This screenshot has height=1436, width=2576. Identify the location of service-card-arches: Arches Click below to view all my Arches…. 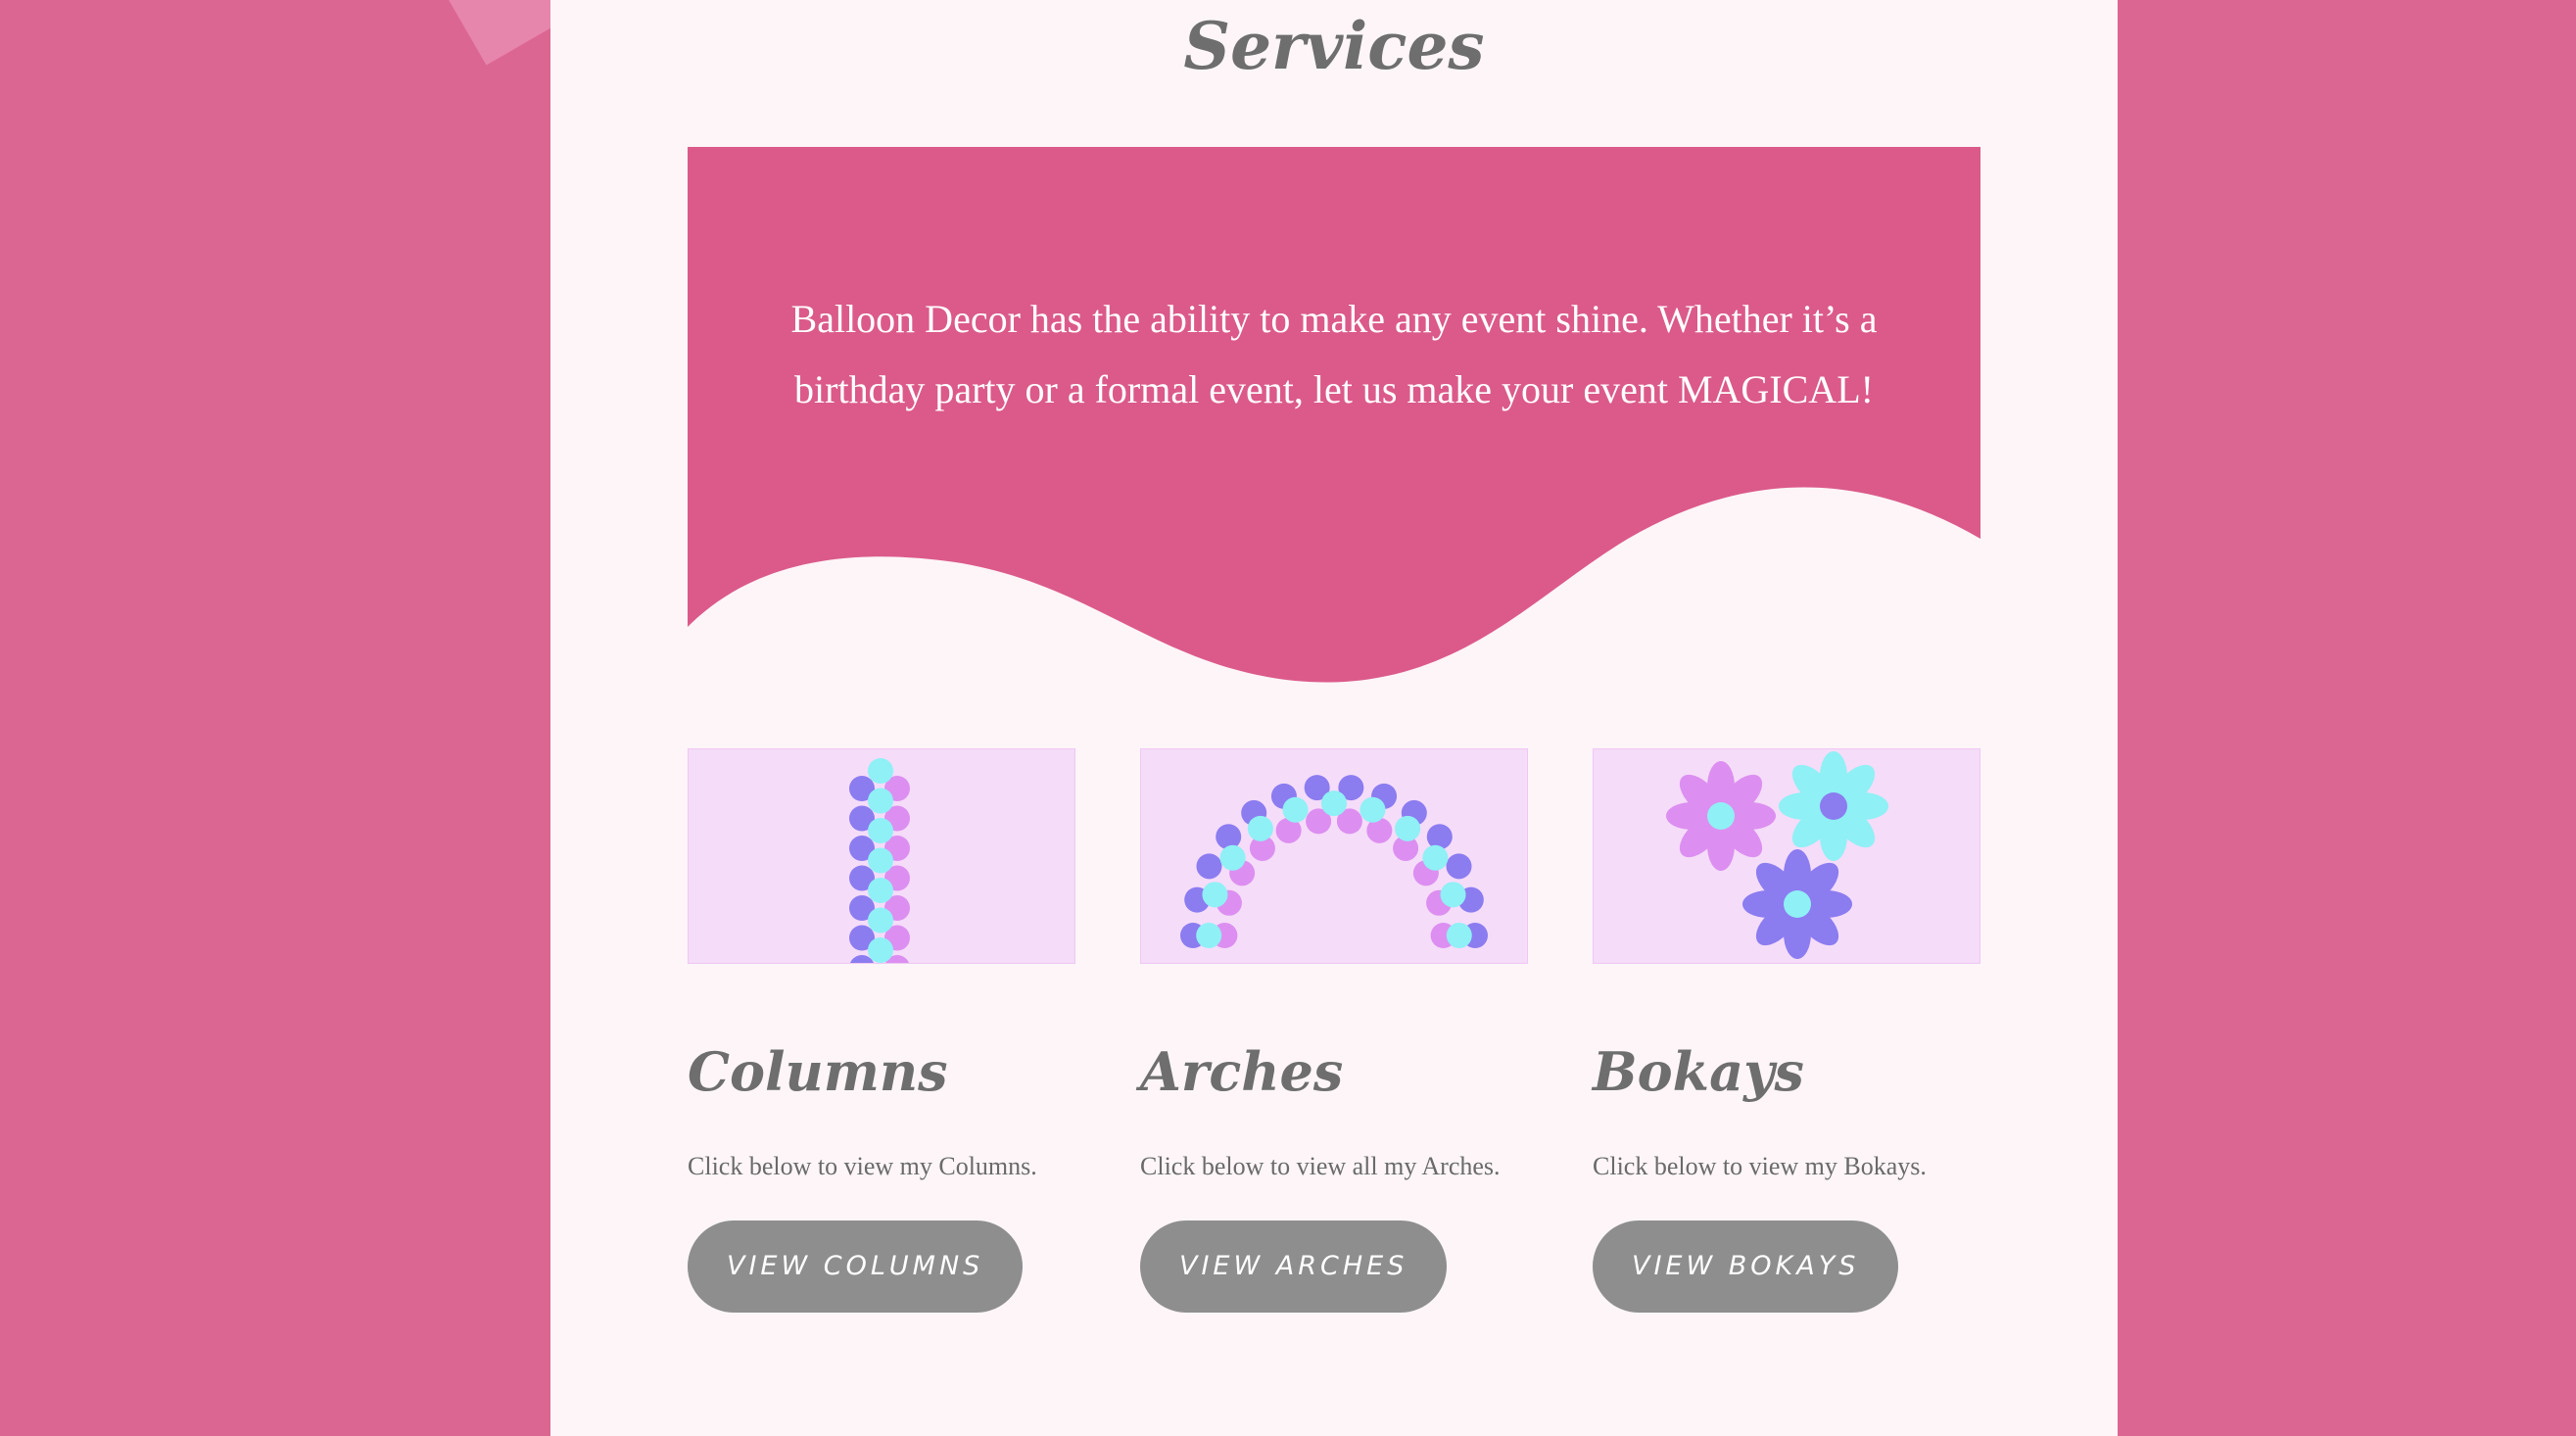
(1334, 1030).